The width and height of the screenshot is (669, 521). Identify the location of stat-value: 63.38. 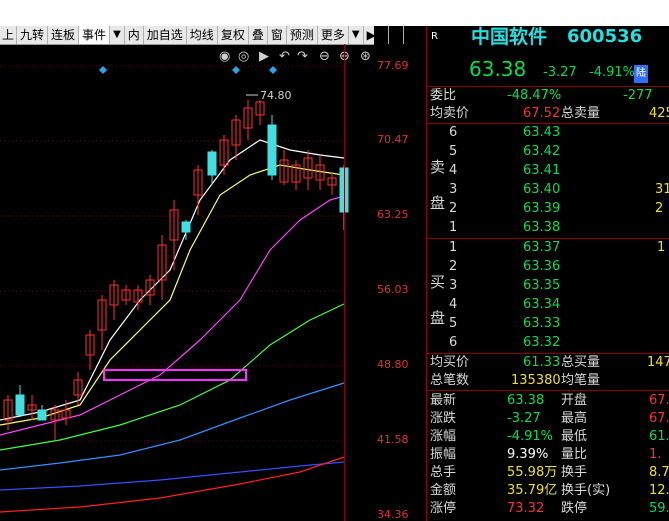
(526, 400).